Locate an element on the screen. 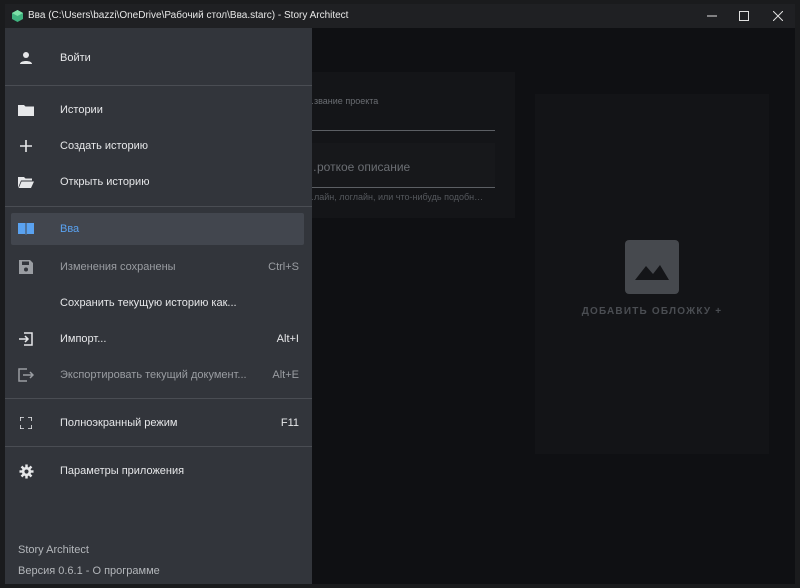 The image size is (800, 588). drawer-item-stories: Истории is located at coordinates (158, 110).